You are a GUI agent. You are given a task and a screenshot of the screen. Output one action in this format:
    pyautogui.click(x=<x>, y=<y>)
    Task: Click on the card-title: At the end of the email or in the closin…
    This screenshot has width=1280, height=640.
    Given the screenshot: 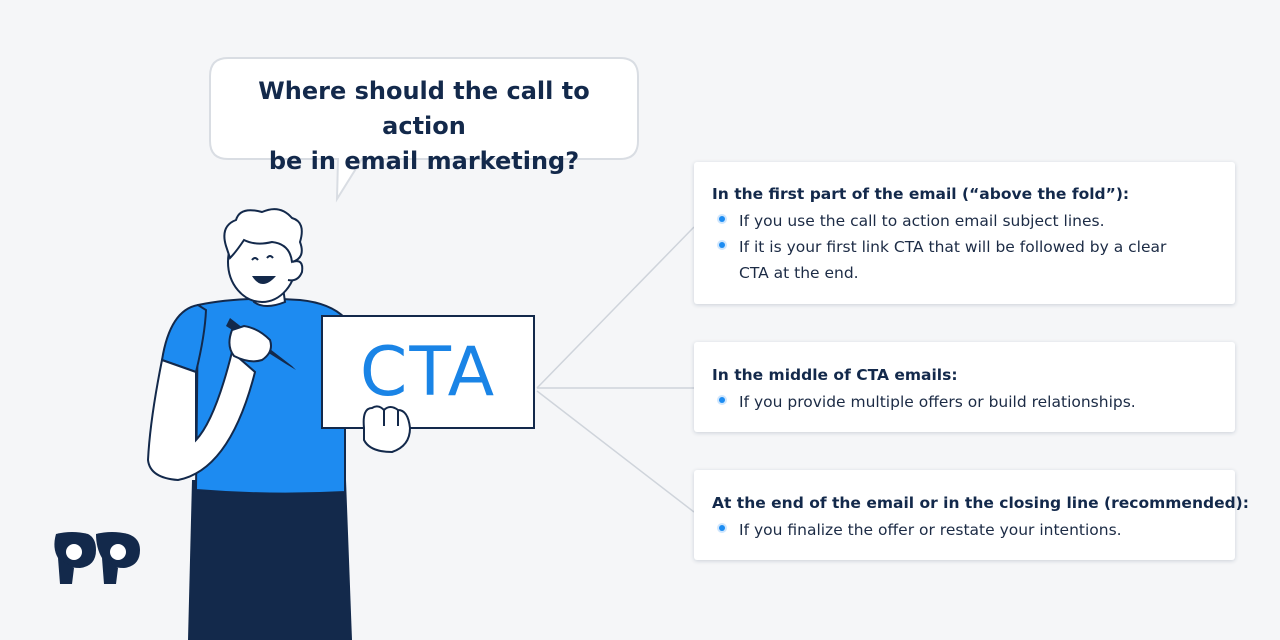 What is the action you would take?
    pyautogui.click(x=980, y=503)
    